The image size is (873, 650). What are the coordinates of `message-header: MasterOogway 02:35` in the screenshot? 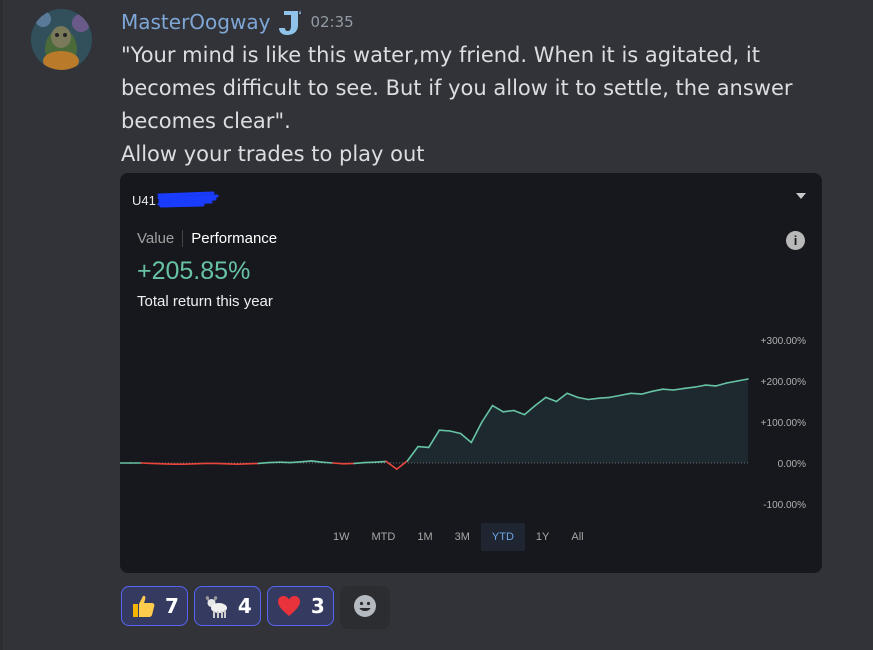 It's located at (237, 22).